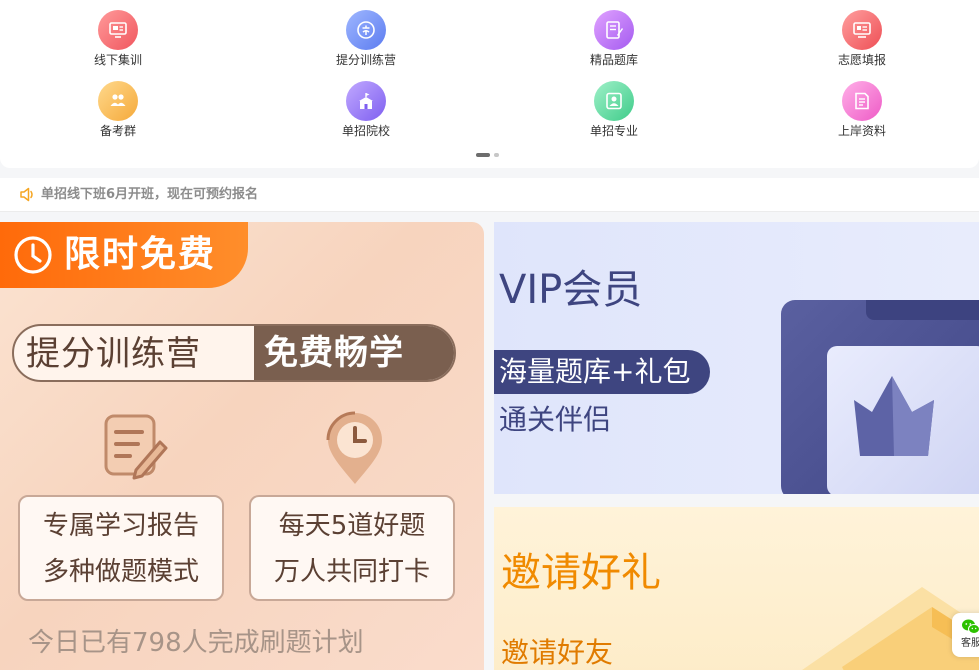  I want to click on group-icon, so click(118, 101).